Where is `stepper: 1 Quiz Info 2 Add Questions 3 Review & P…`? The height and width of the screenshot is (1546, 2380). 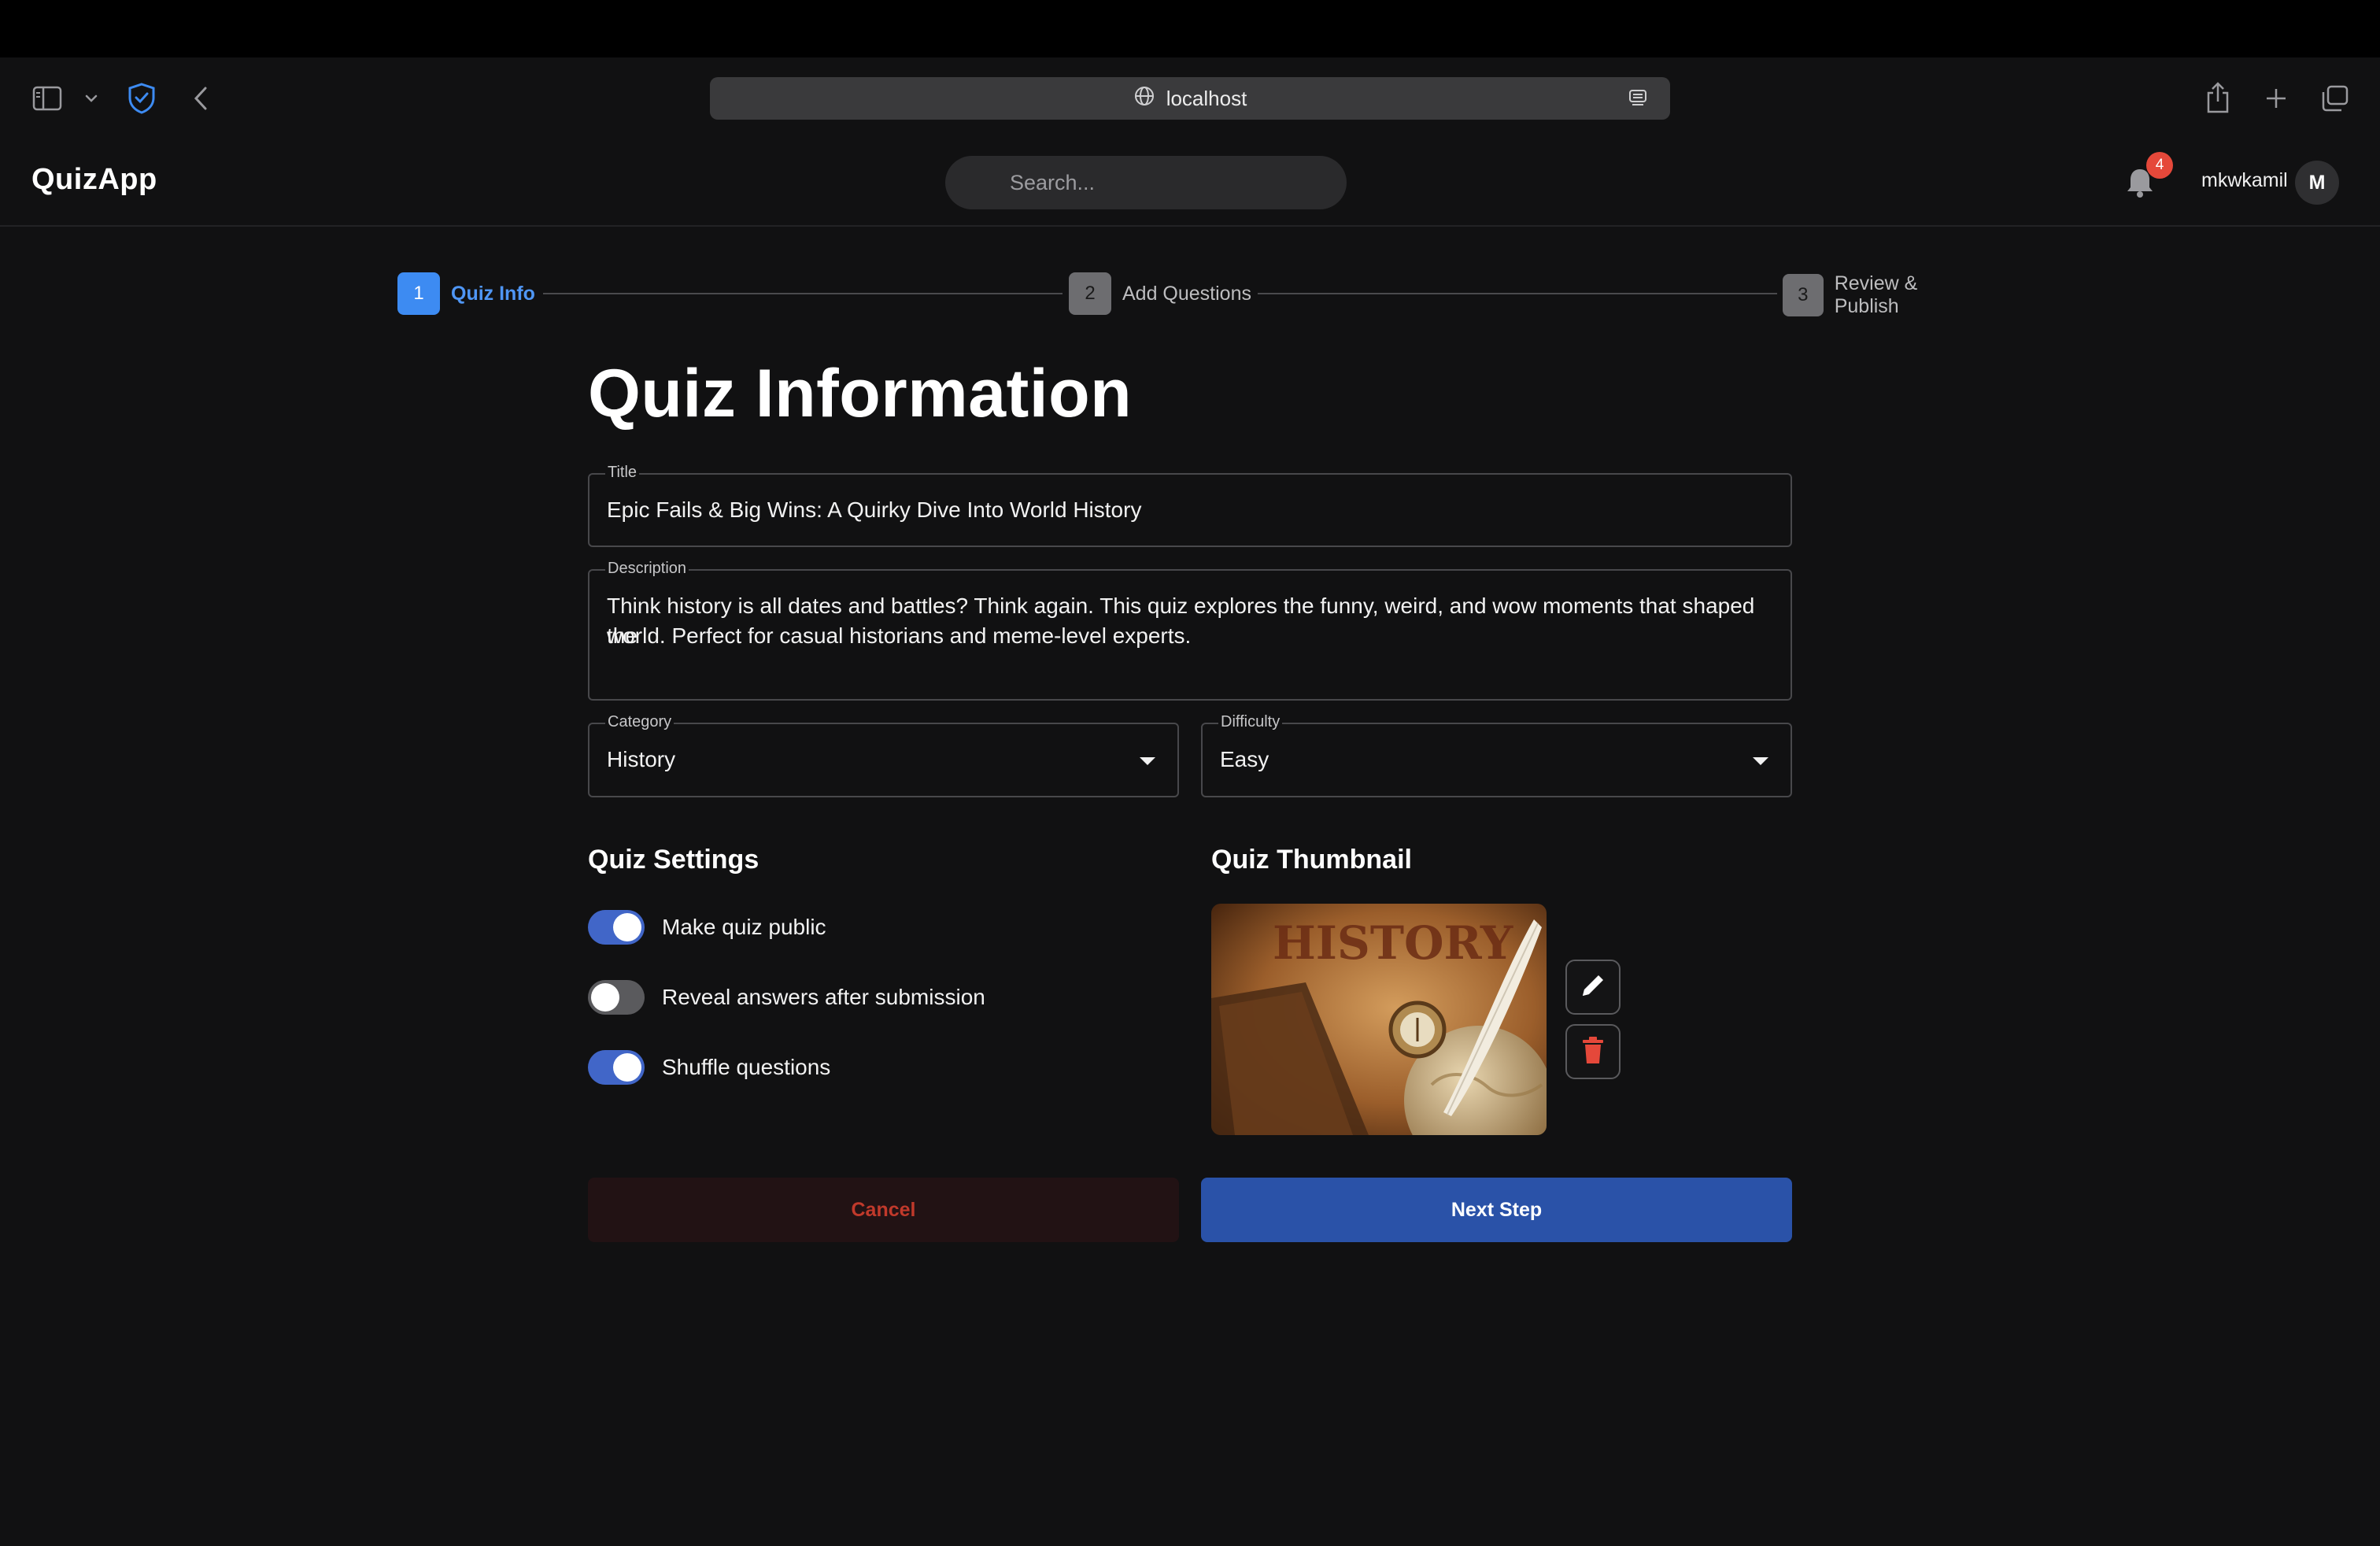 stepper: 1 Quiz Info 2 Add Questions 3 Review & P… is located at coordinates (1189, 295).